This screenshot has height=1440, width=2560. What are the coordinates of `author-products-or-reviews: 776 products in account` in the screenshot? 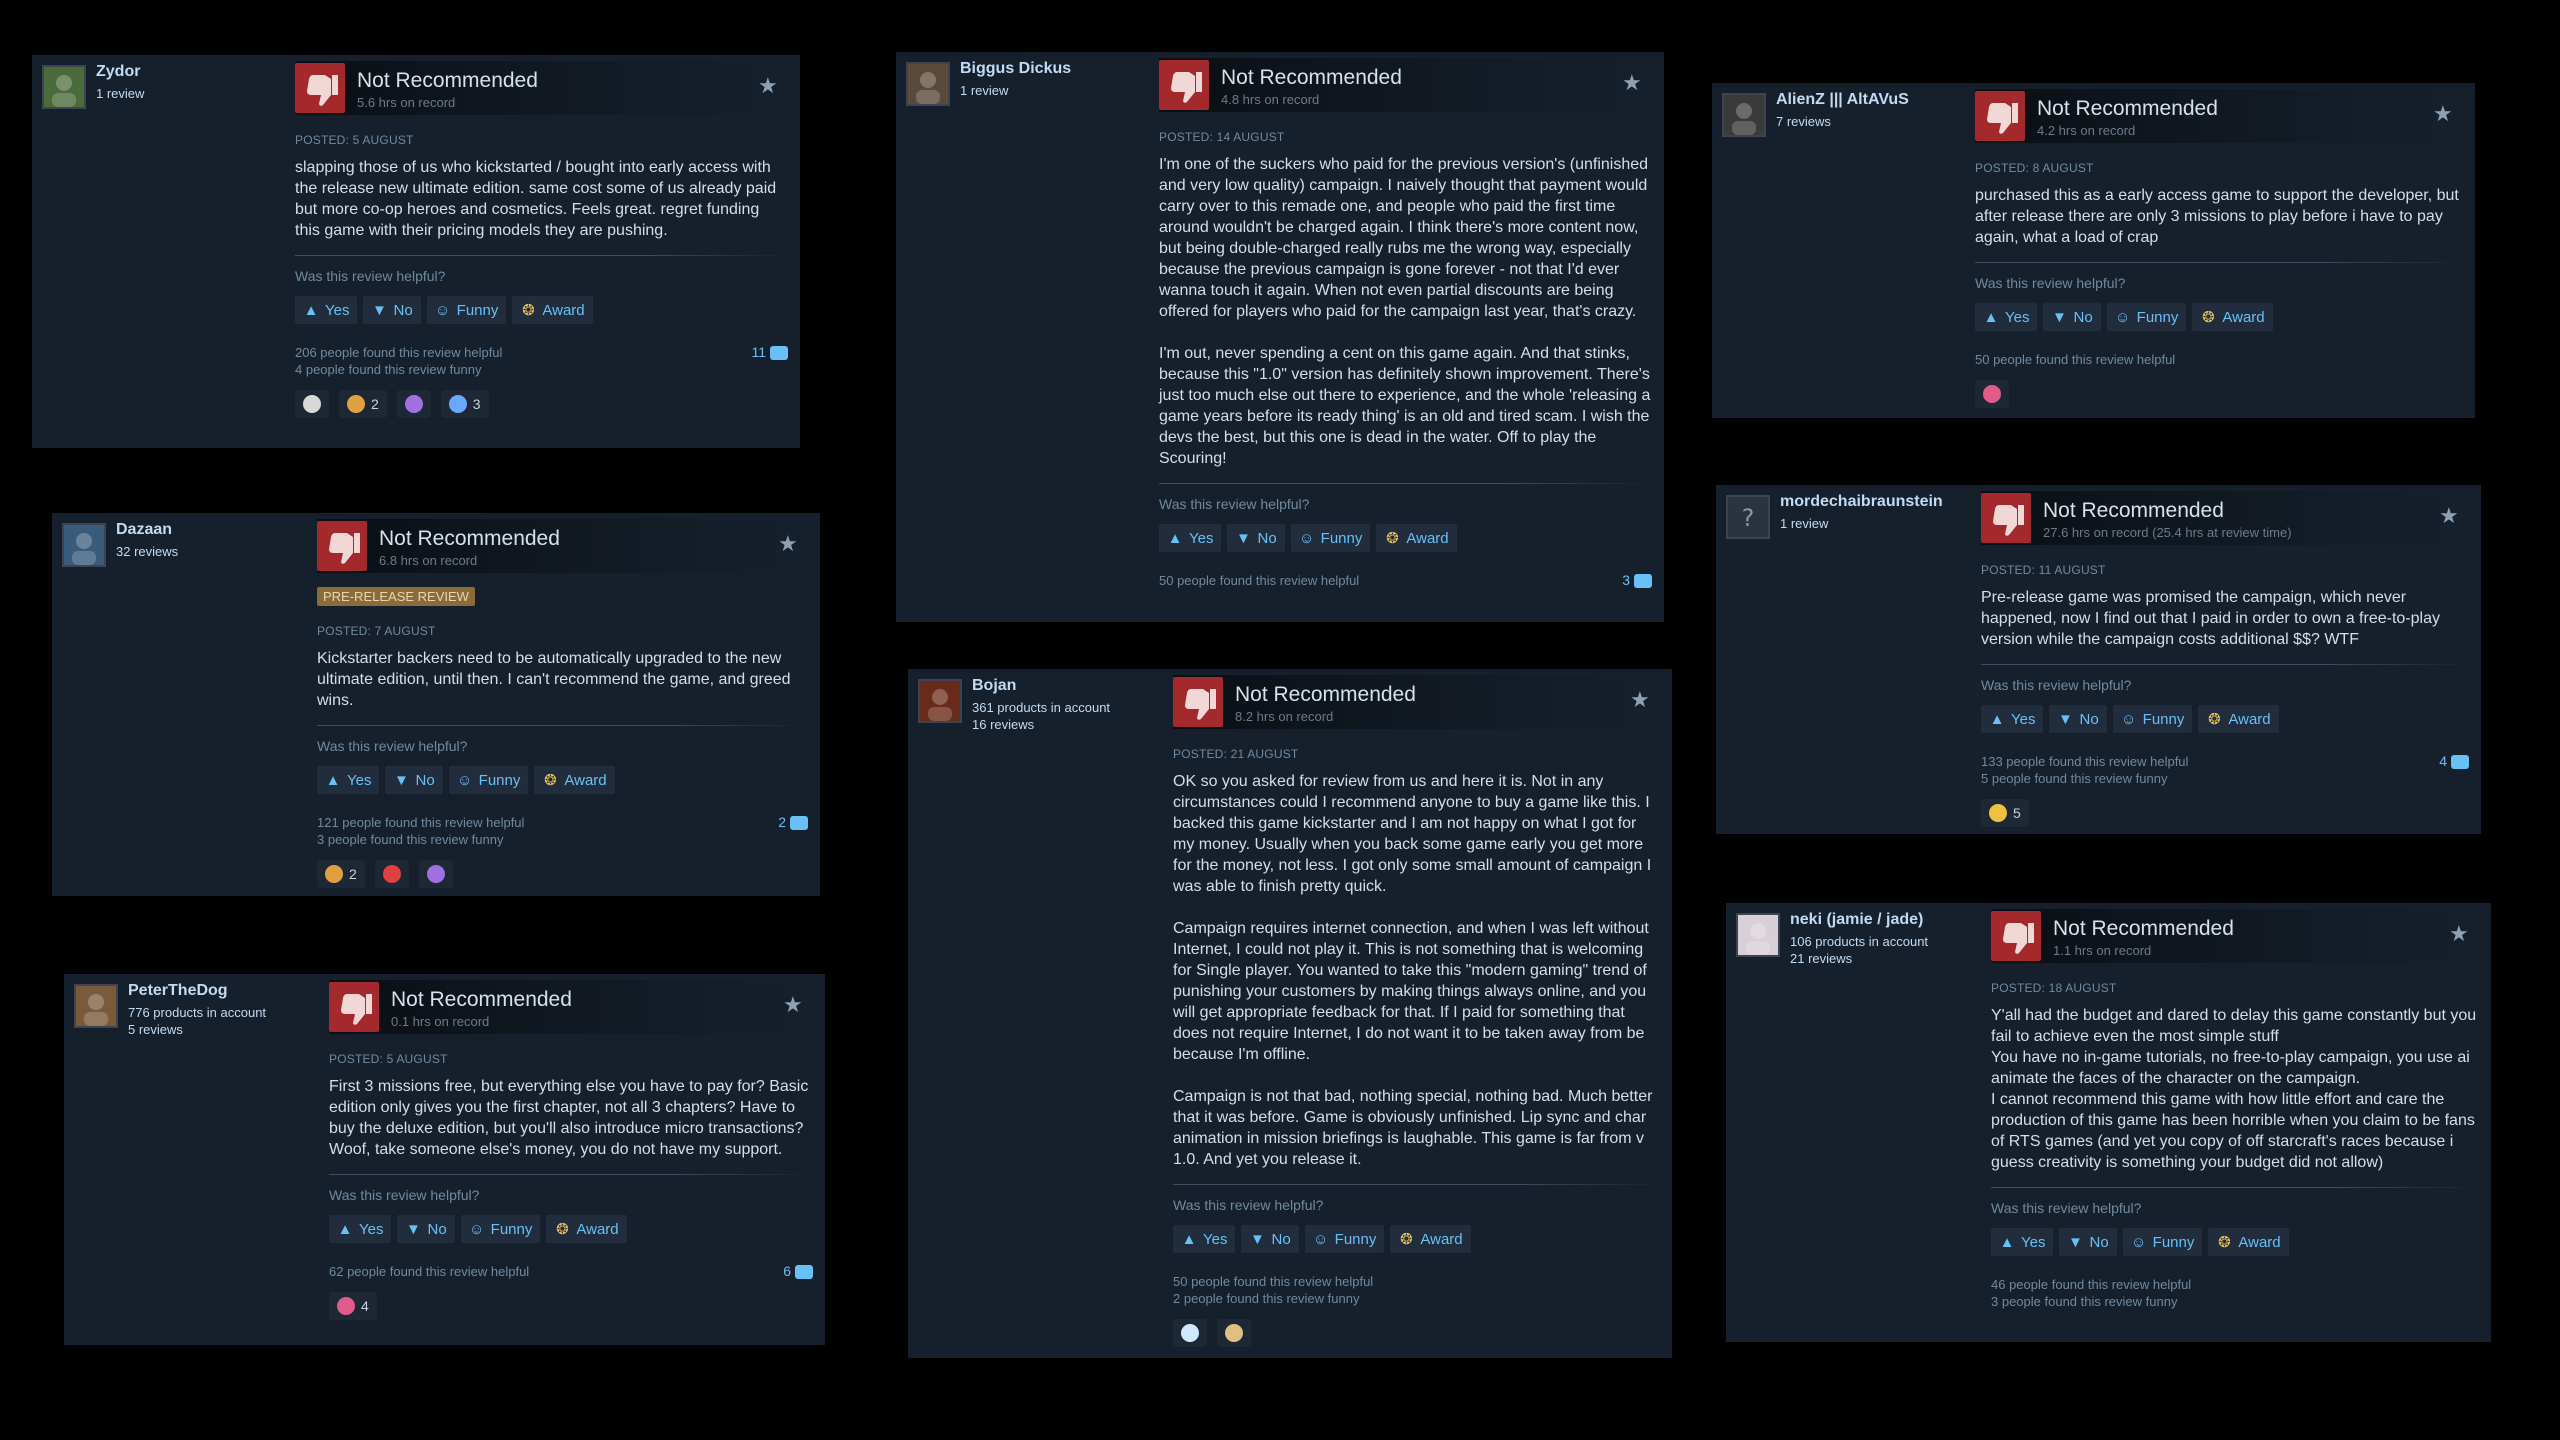 It's located at (197, 1012).